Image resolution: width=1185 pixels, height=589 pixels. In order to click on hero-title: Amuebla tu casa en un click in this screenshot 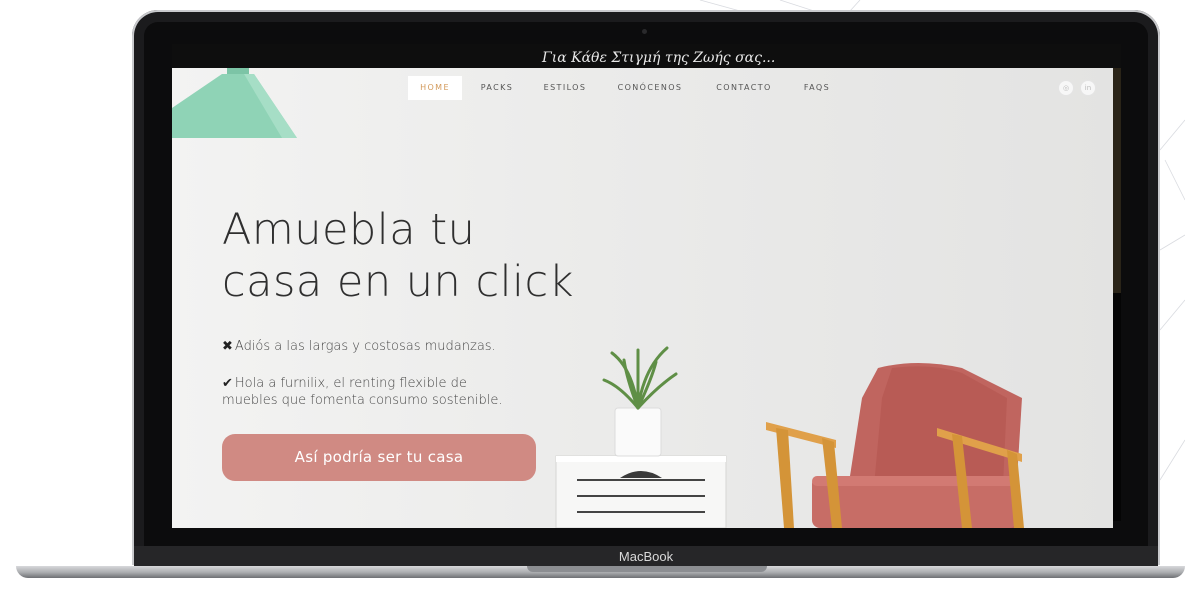, I will do `click(432, 256)`.